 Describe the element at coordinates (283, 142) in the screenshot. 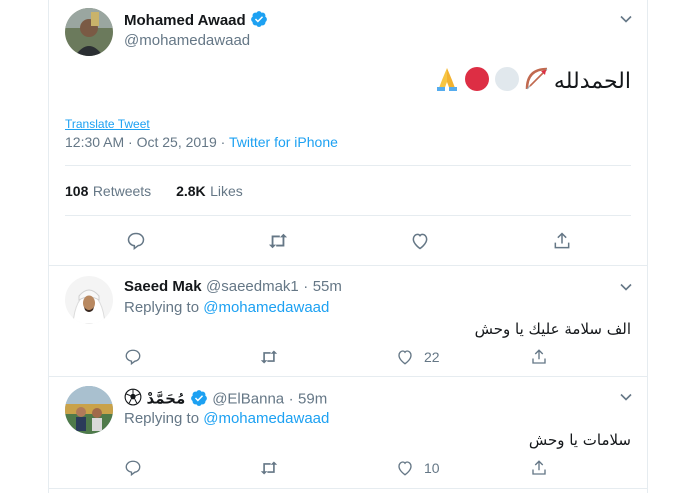

I see `tweet-source-link: Twitter for iPhone` at that location.